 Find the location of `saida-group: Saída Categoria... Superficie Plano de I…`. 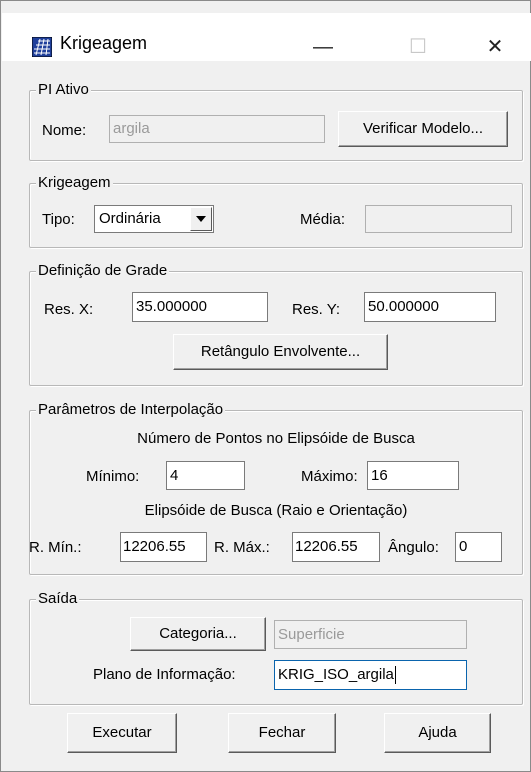

saida-group: Saída Categoria... Superficie Plano de I… is located at coordinates (276, 647).